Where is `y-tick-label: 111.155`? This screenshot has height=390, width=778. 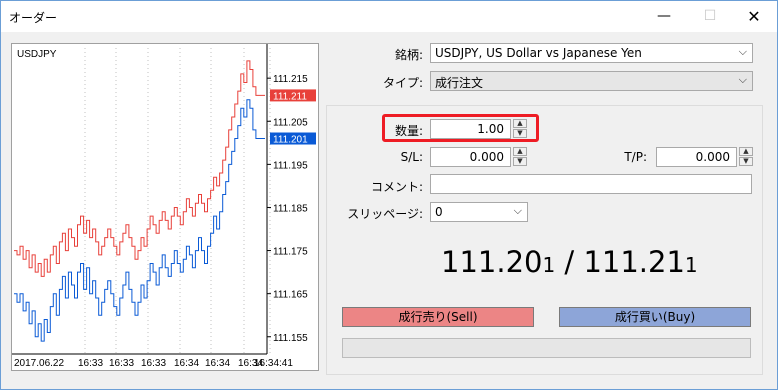 y-tick-label: 111.155 is located at coordinates (290, 338).